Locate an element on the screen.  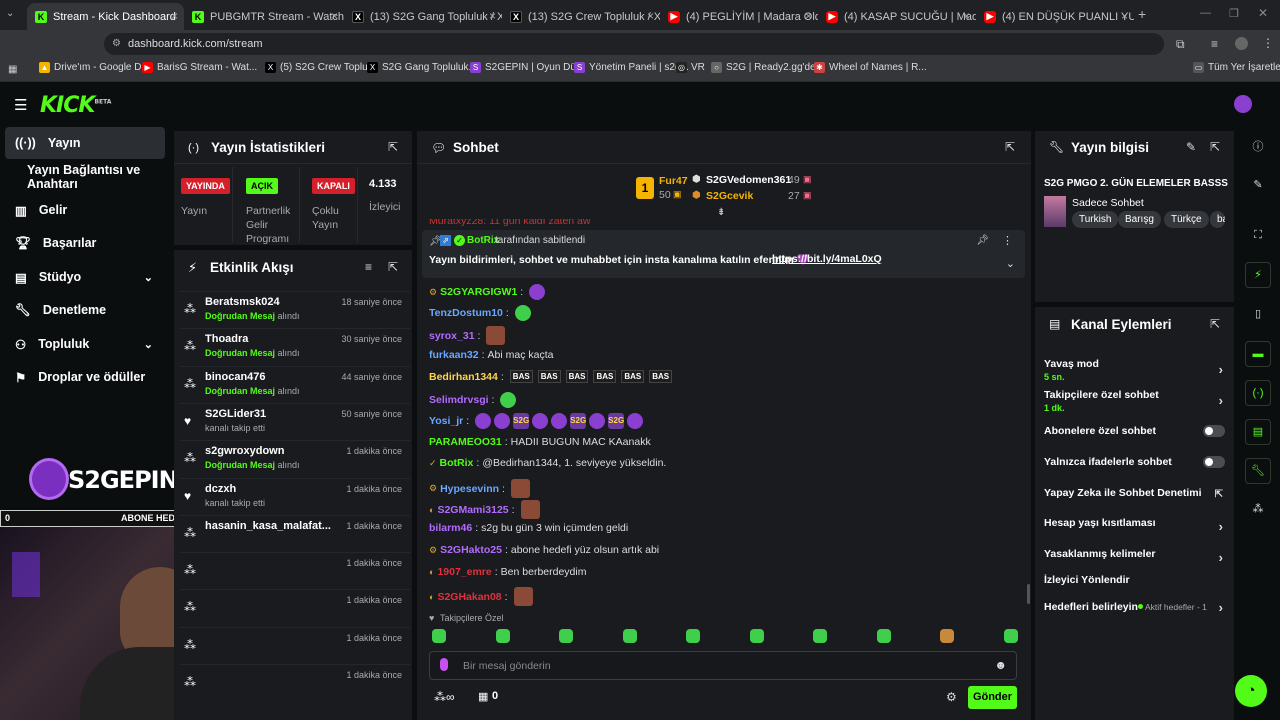
chat-username: syrox_31 is located at coordinates (452, 336).